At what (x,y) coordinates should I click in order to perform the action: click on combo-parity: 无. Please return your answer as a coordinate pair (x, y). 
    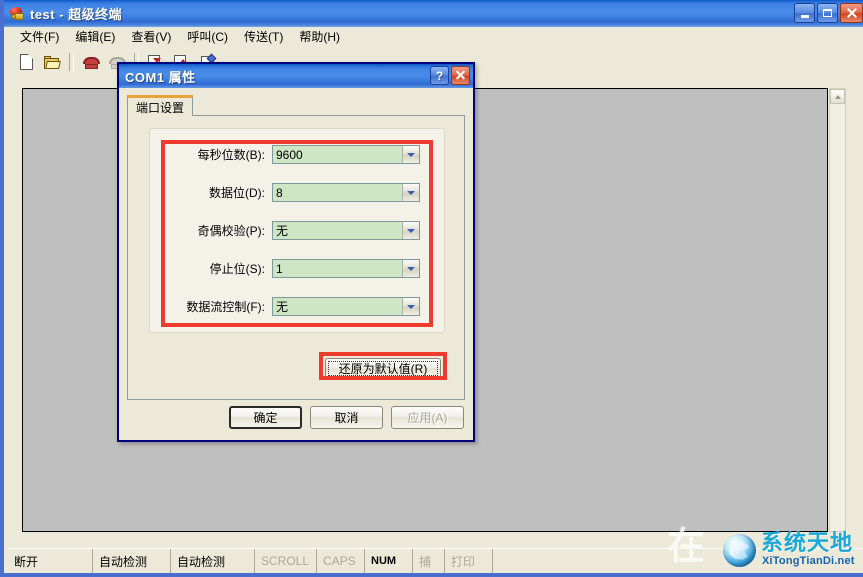
    Looking at the image, I should click on (346, 230).